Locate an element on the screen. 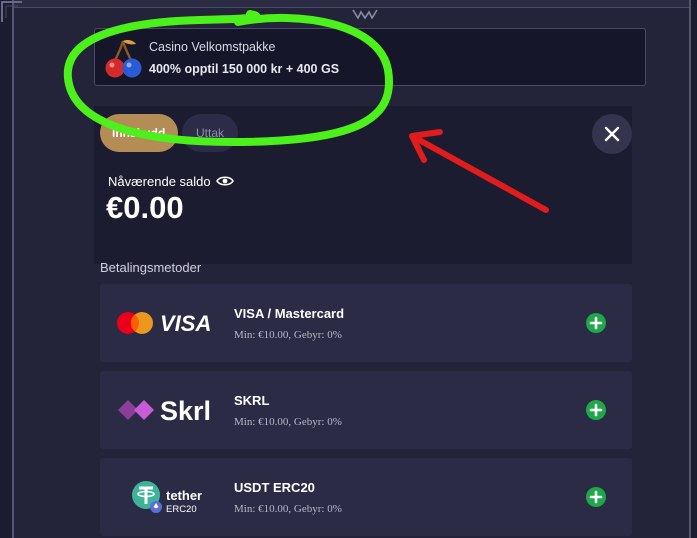  tab-withdraw: Uttak is located at coordinates (210, 133).